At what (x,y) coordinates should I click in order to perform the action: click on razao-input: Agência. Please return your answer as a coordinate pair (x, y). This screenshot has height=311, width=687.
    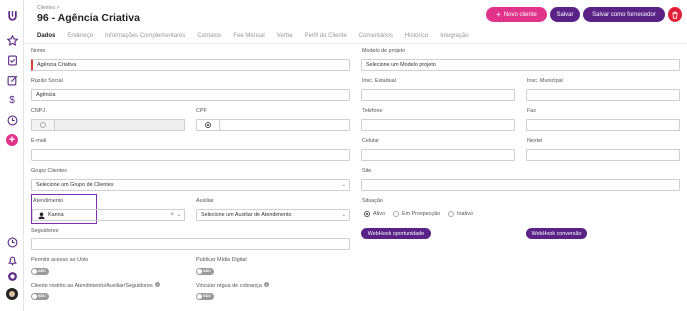
    Looking at the image, I should click on (190, 95).